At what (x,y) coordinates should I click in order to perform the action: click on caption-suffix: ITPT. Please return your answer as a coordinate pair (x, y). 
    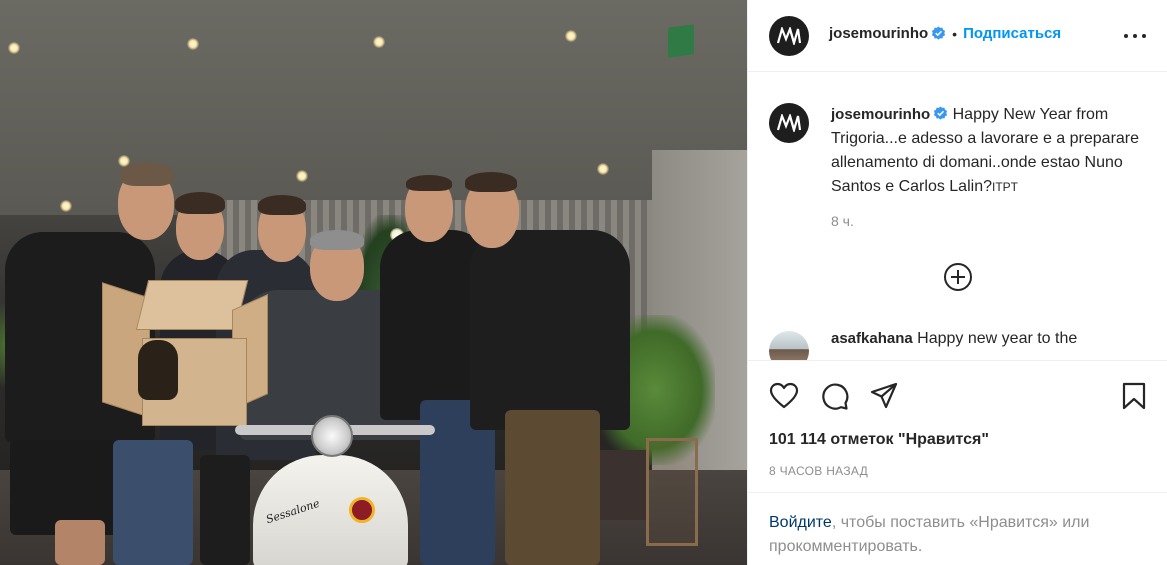
    Looking at the image, I should click on (1004, 187).